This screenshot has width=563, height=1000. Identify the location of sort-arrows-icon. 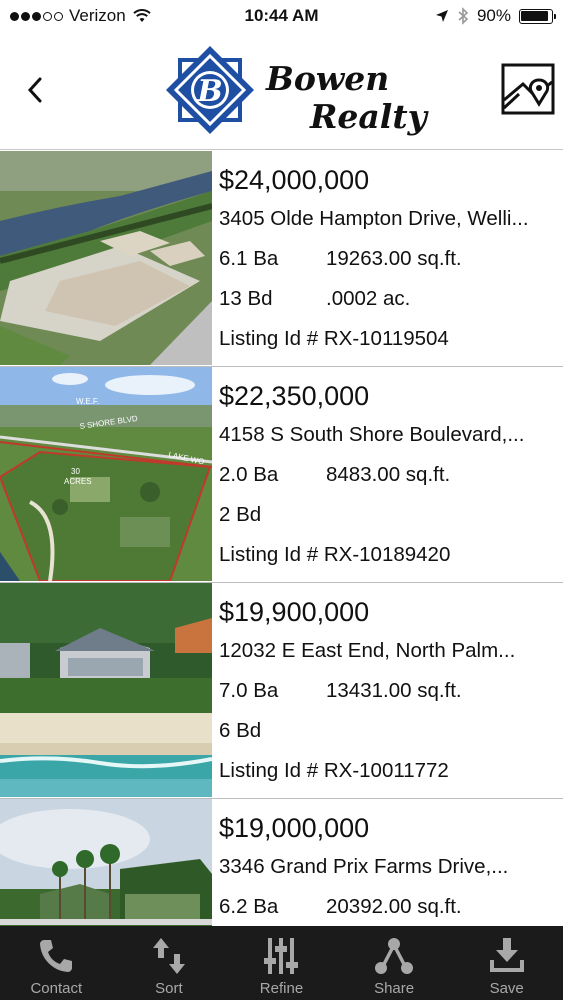
(168, 956).